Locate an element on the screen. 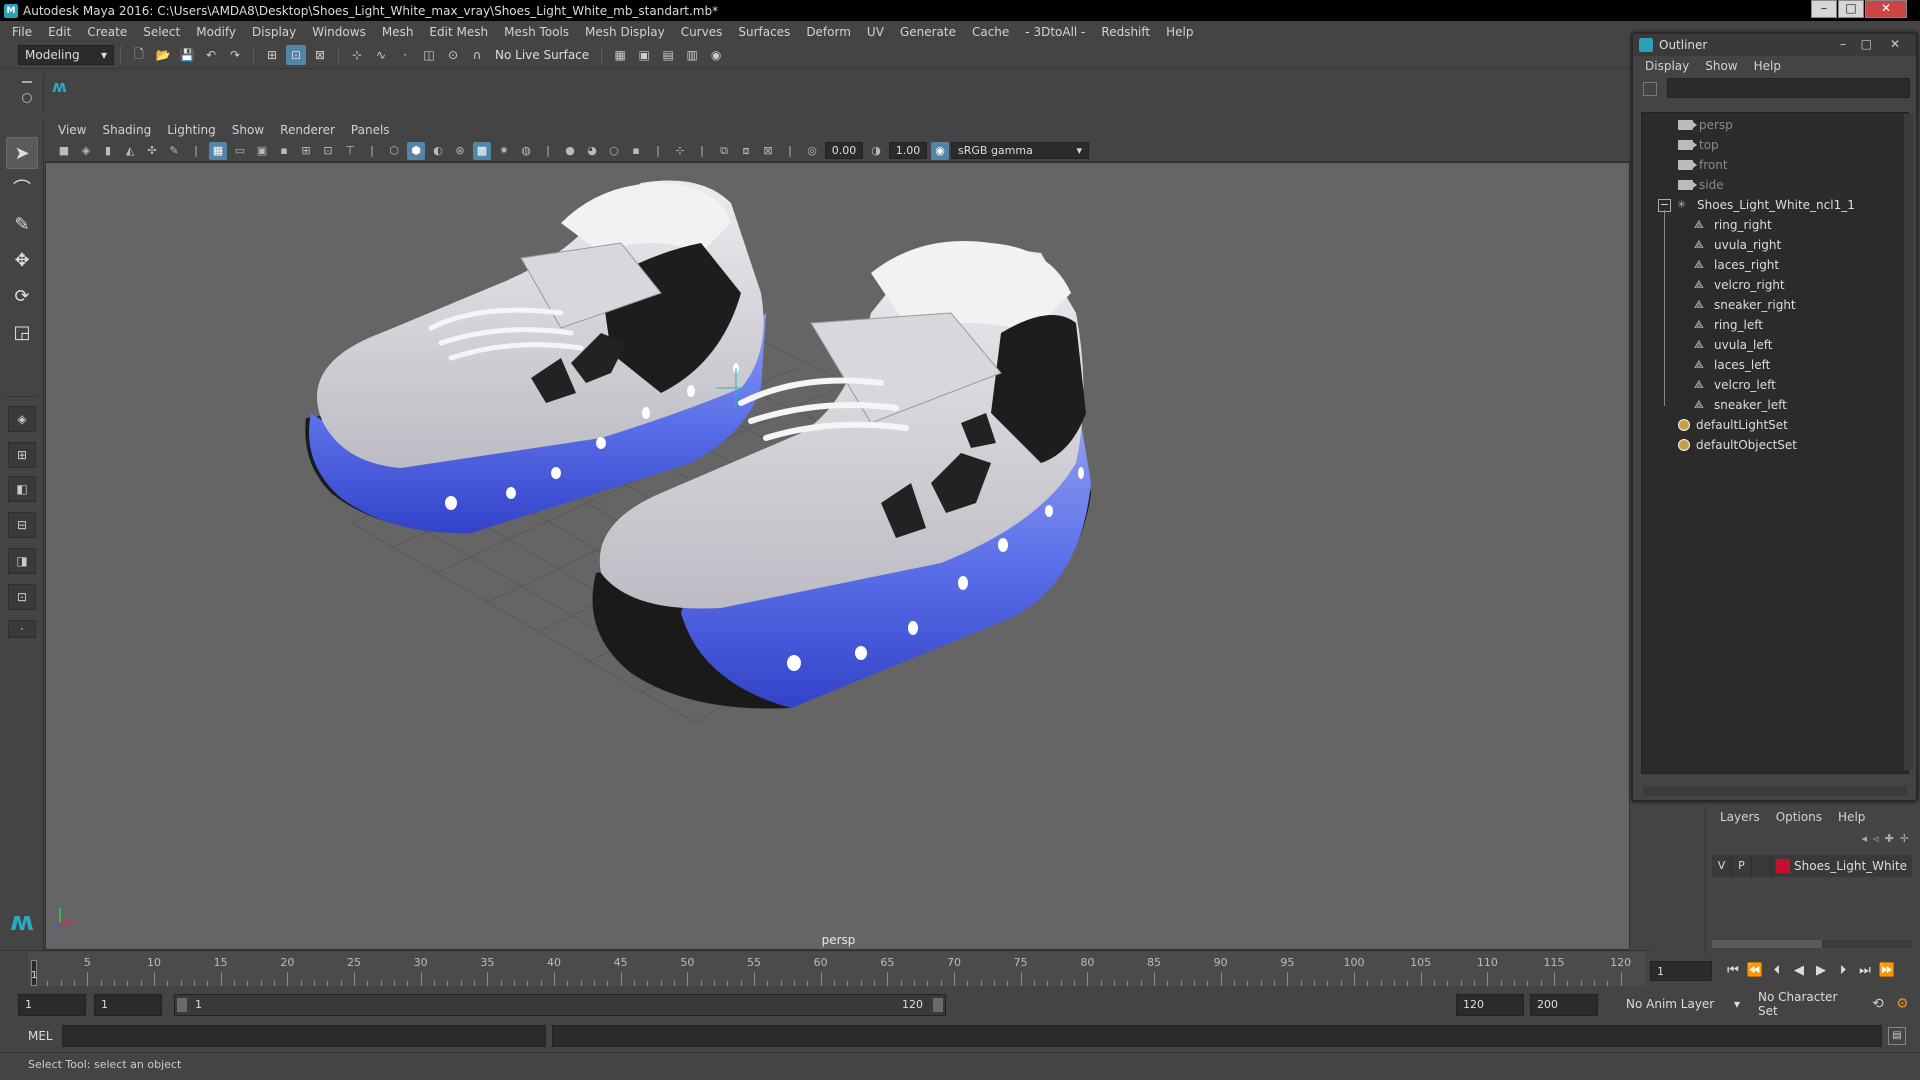 This screenshot has width=1920, height=1080. layer-playback-toggle: P is located at coordinates (1742, 866).